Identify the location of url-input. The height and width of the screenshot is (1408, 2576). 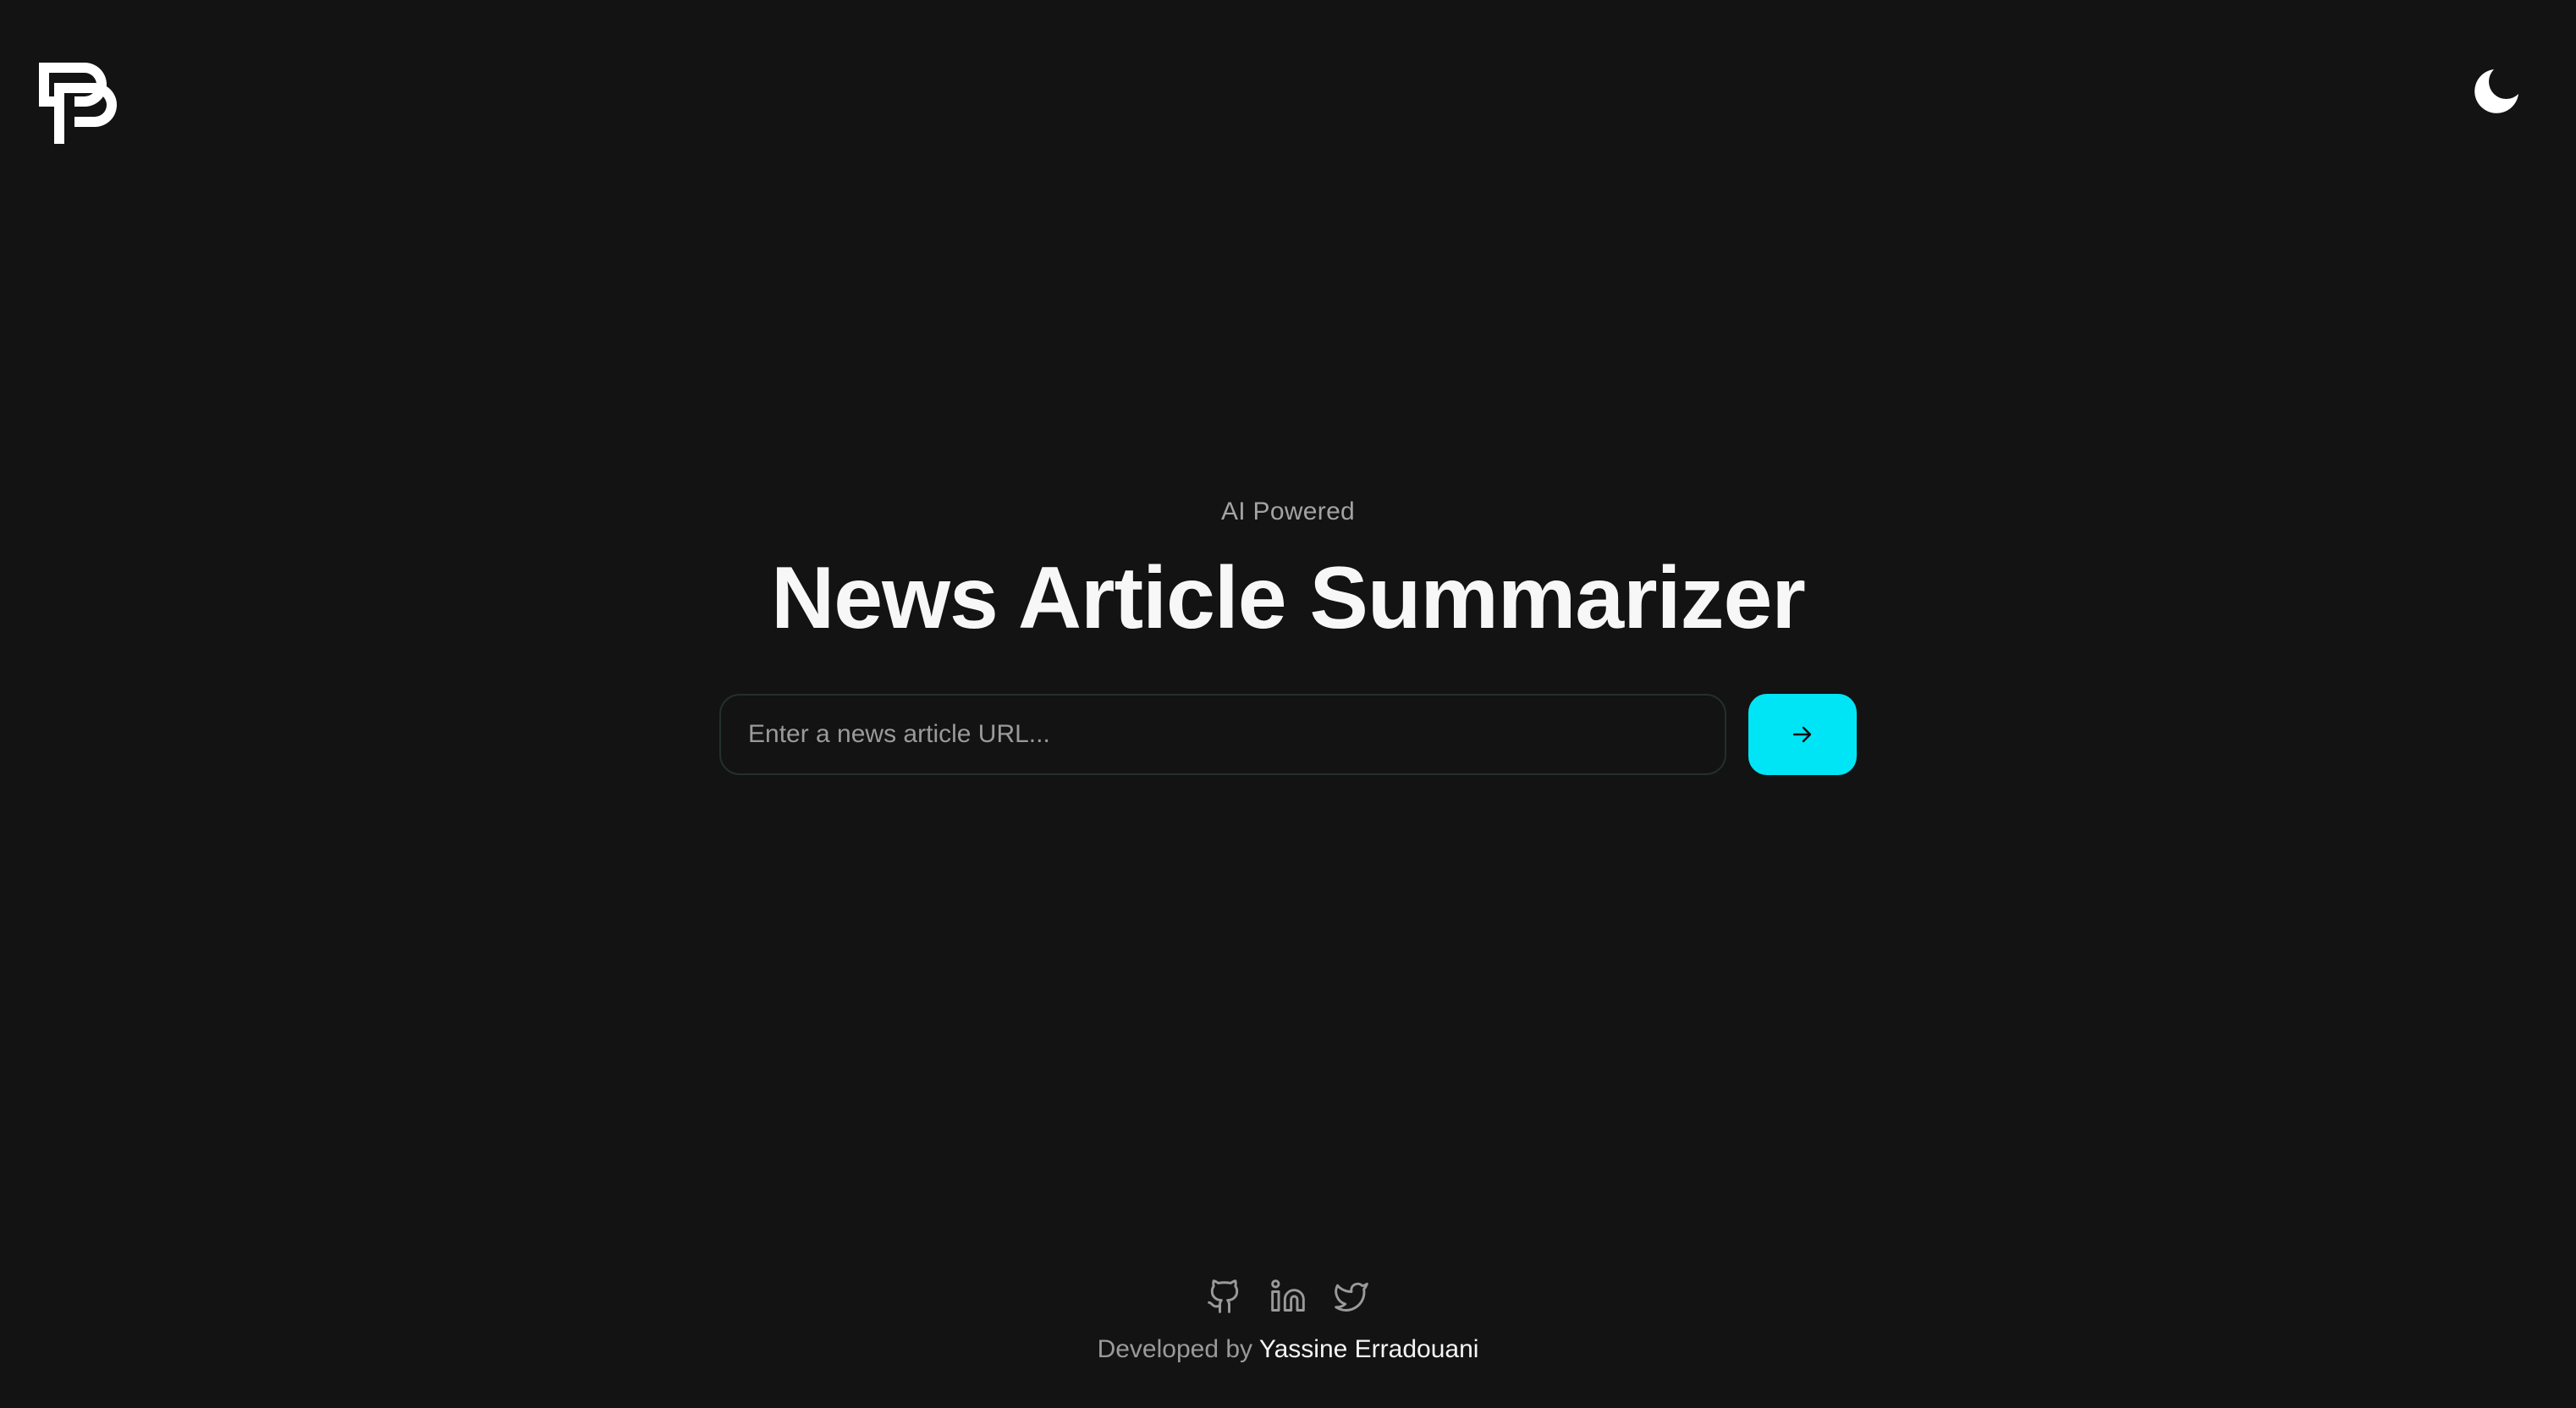
(1222, 734).